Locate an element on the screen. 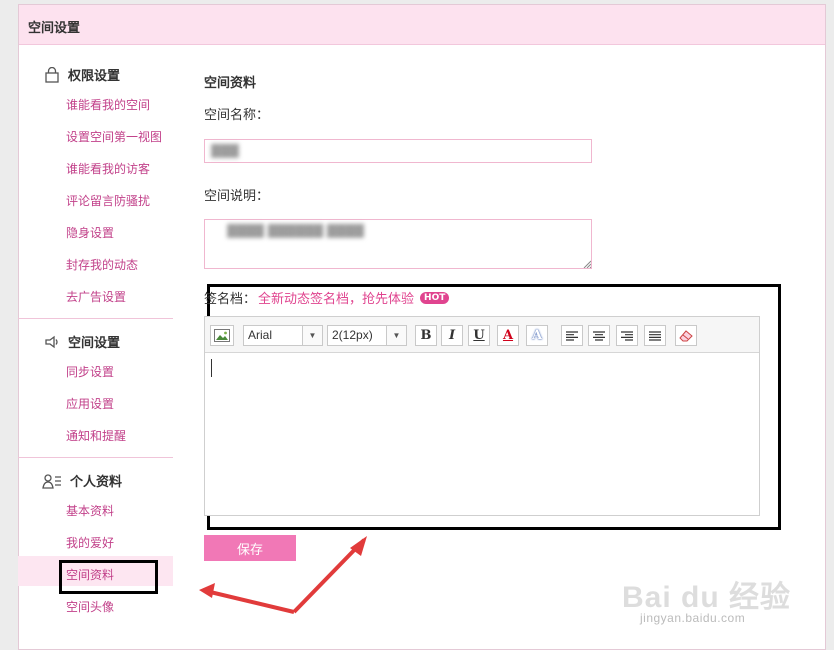 Image resolution: width=834 pixels, height=650 pixels. align-left-icon is located at coordinates (572, 335).